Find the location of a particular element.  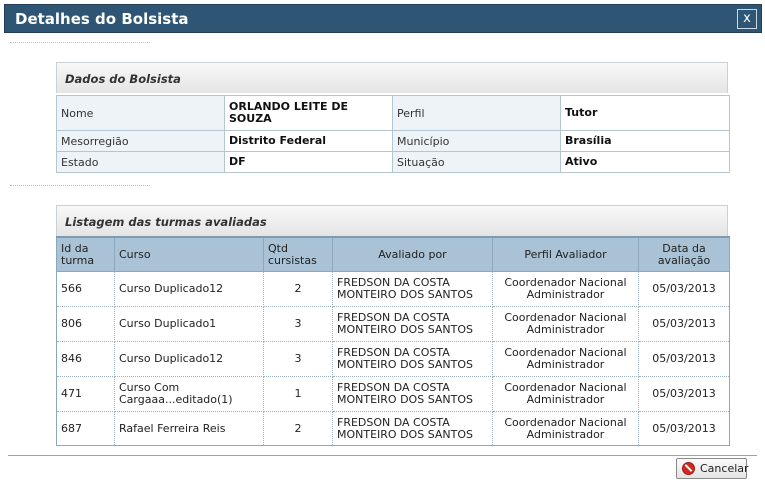

column-header-curso: Curso is located at coordinates (189, 254).